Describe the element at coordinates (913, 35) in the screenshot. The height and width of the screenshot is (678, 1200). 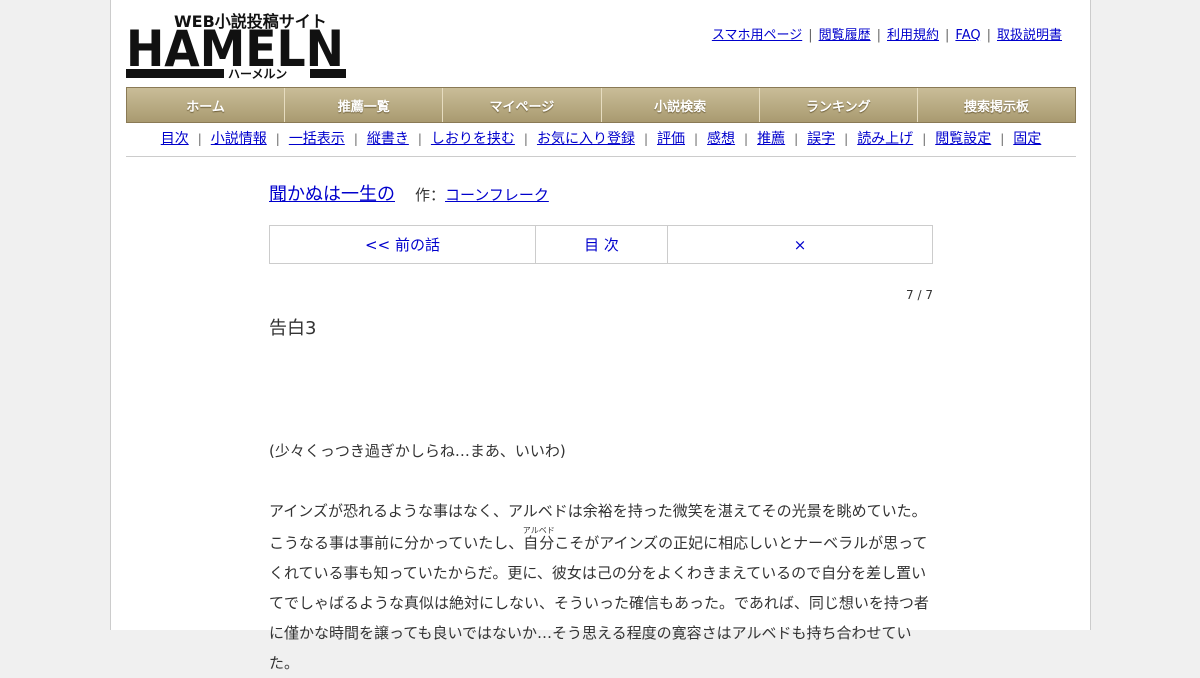
I see `link-terms: 利用規約` at that location.